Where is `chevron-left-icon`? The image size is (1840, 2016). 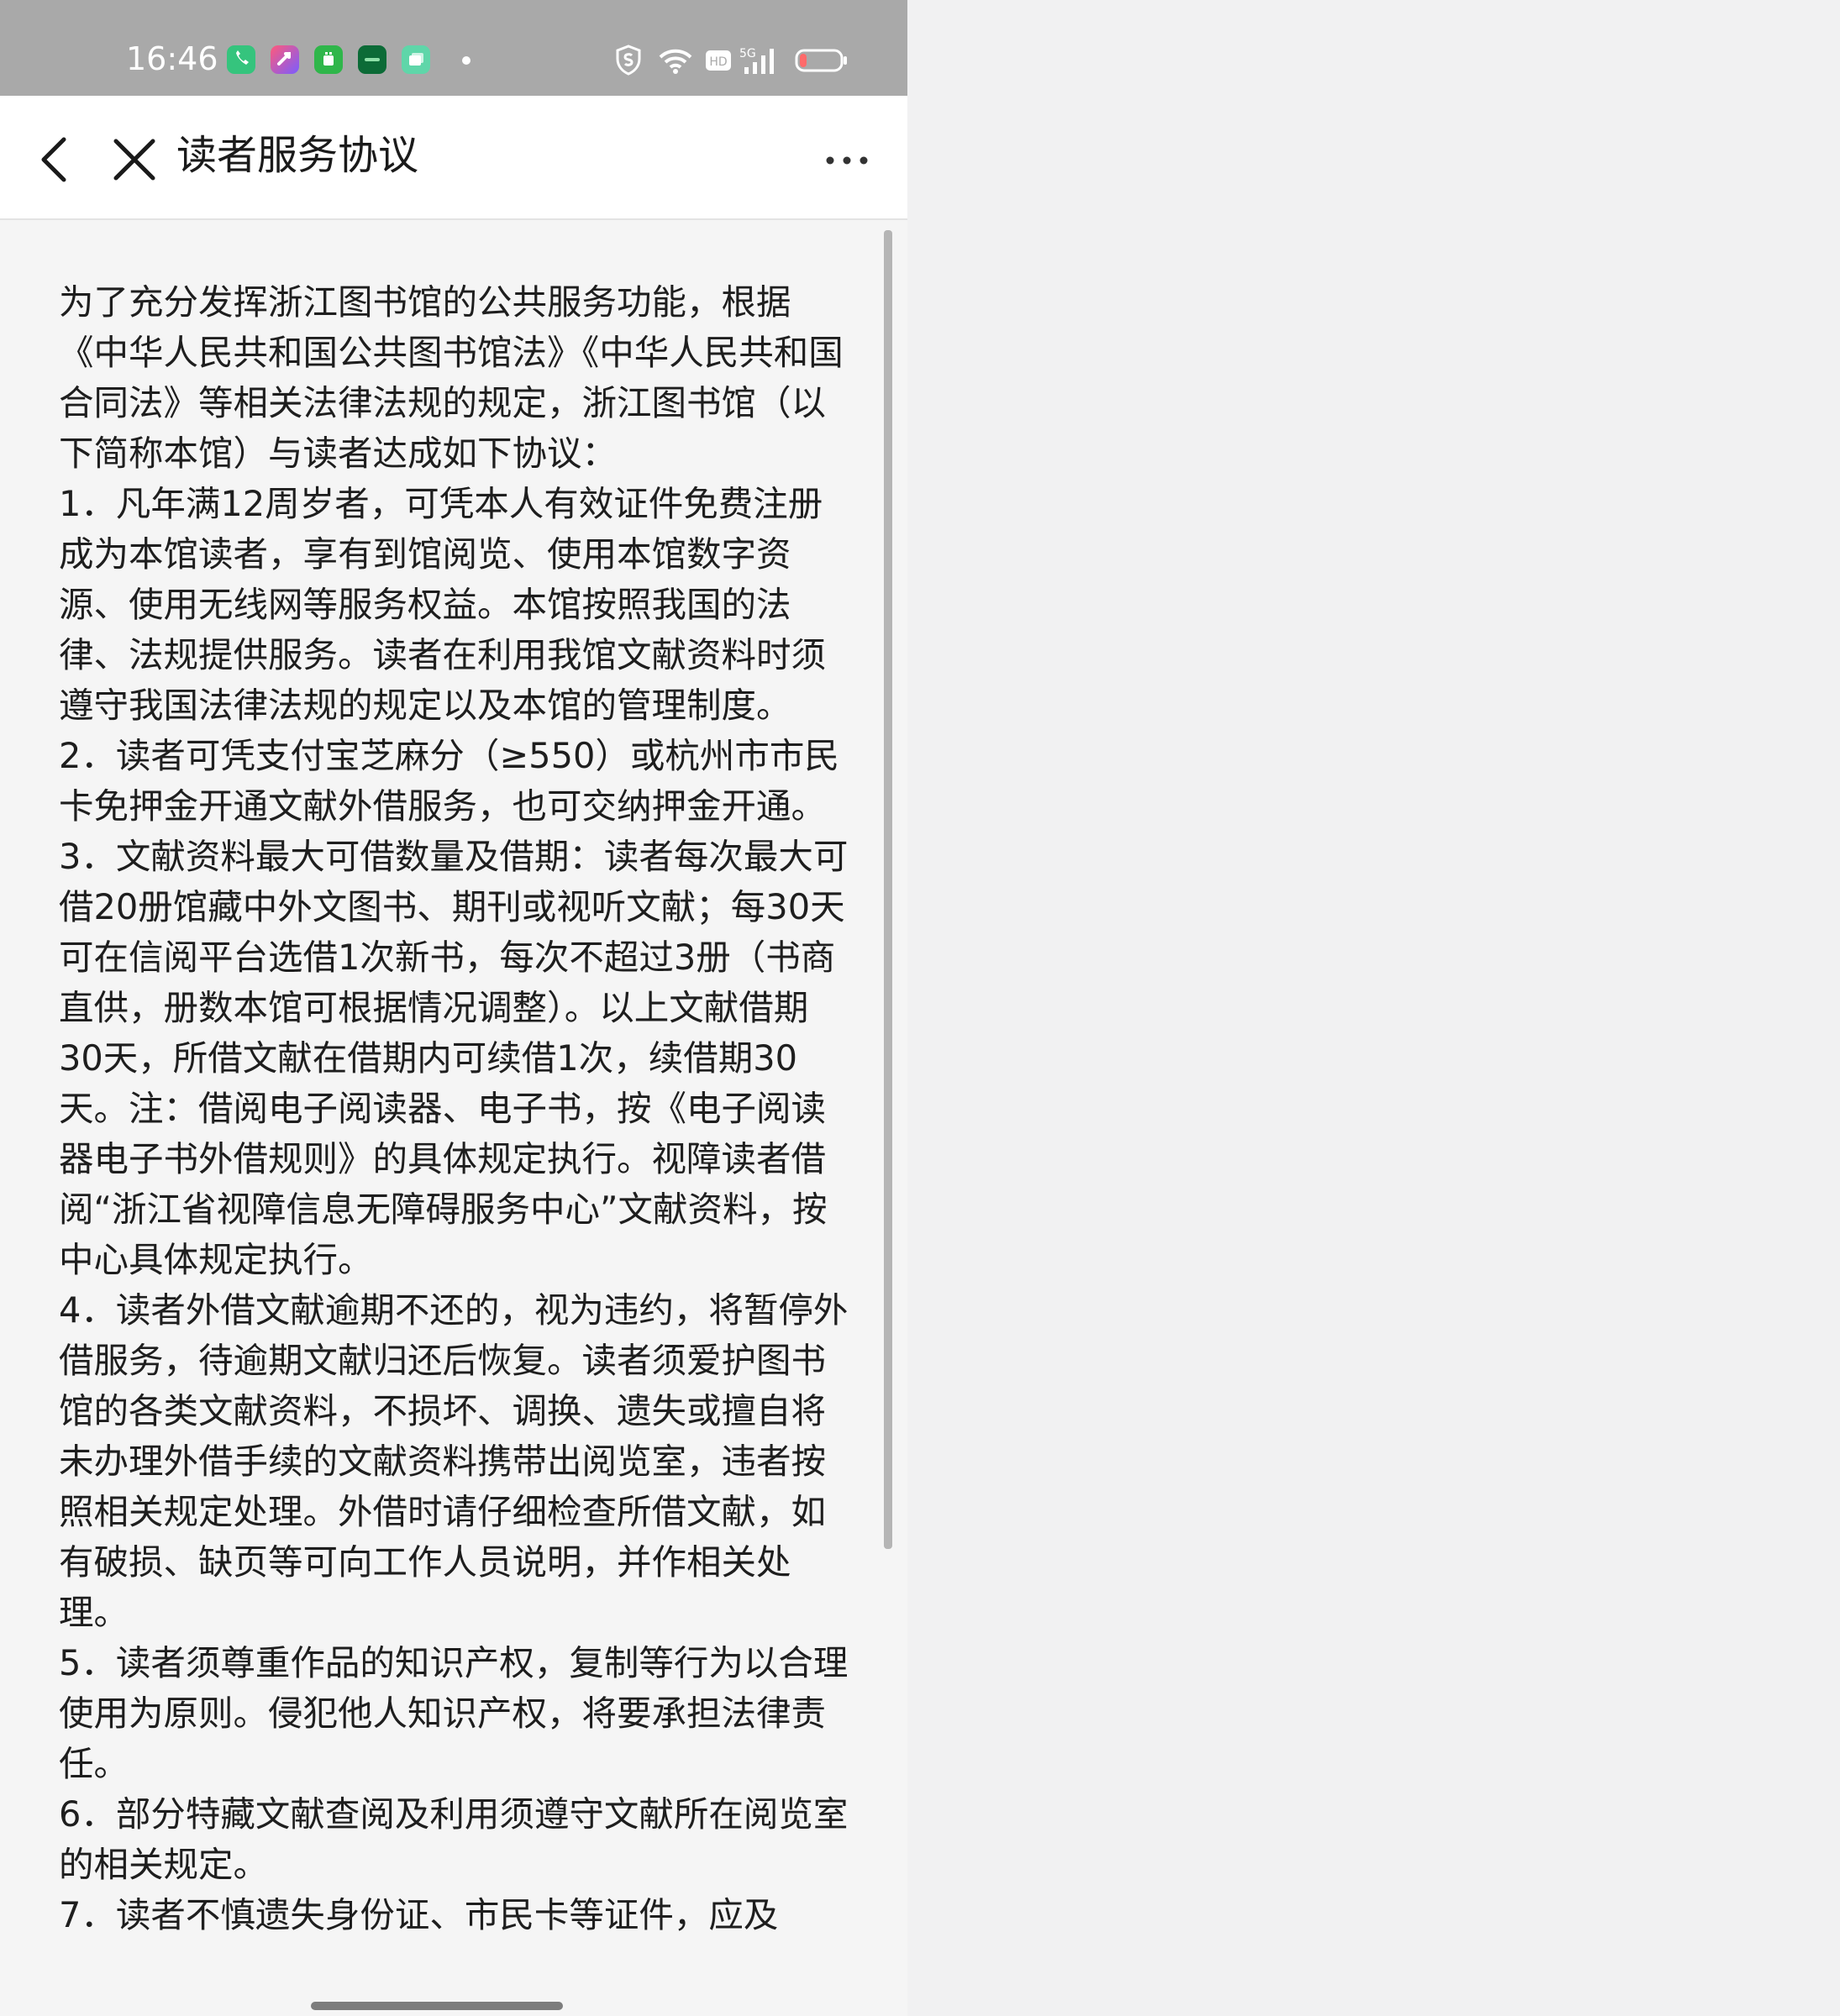 chevron-left-icon is located at coordinates (55, 159).